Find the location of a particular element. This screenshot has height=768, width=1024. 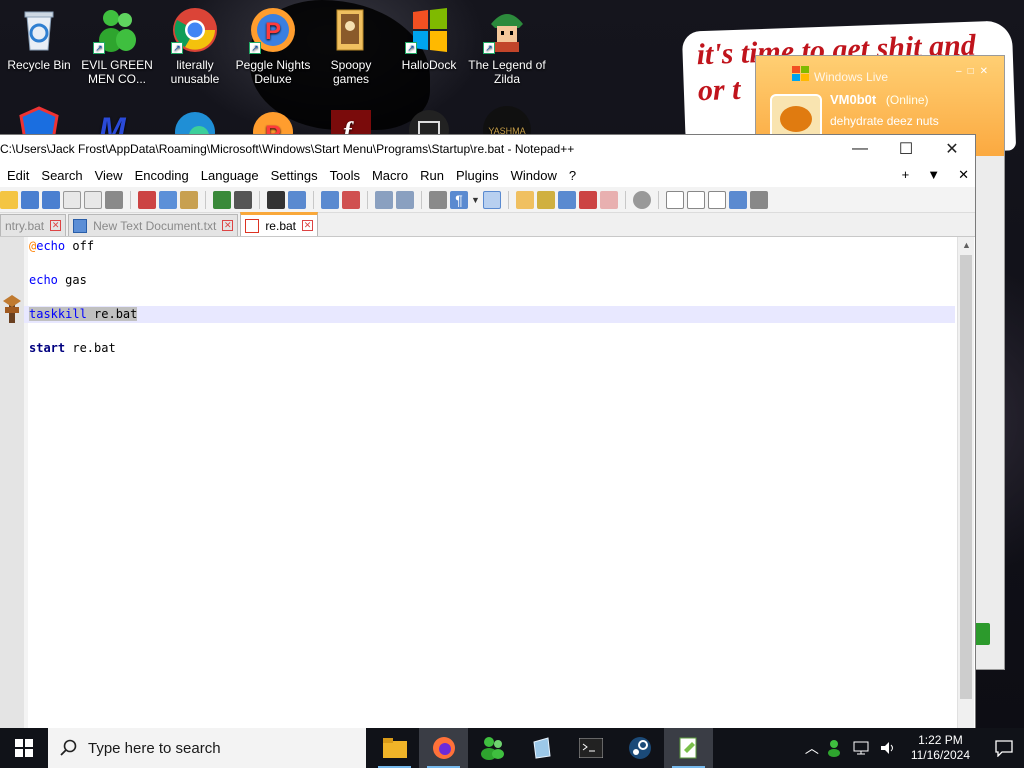

redo-icon is located at coordinates (243, 199).